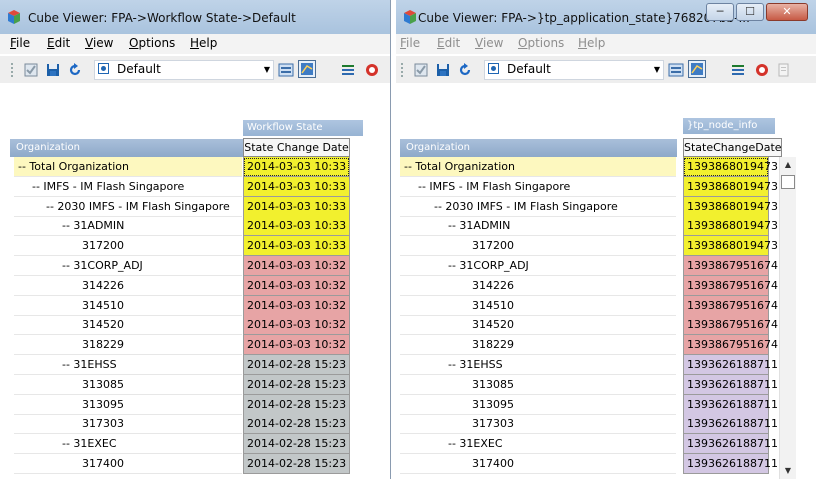  What do you see at coordinates (788, 182) in the screenshot?
I see `scrollbar-thumb` at bounding box center [788, 182].